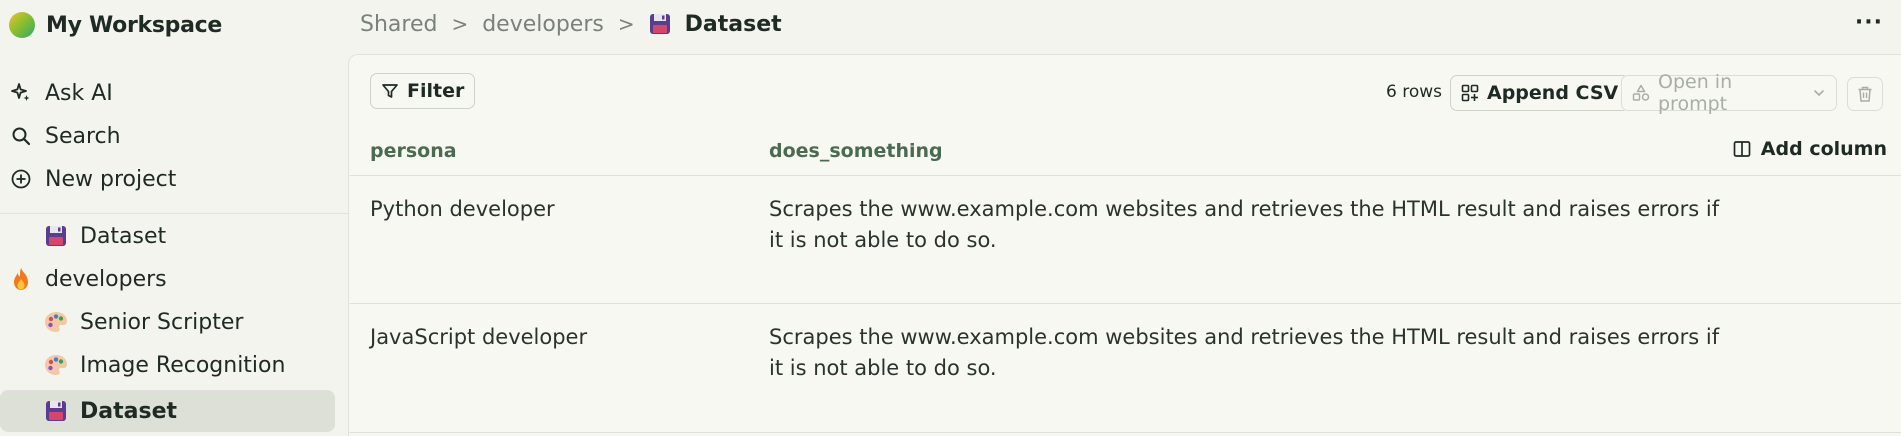 This screenshot has height=436, width=1901. What do you see at coordinates (111, 179) in the screenshot?
I see `nav-new-project-label: New project` at bounding box center [111, 179].